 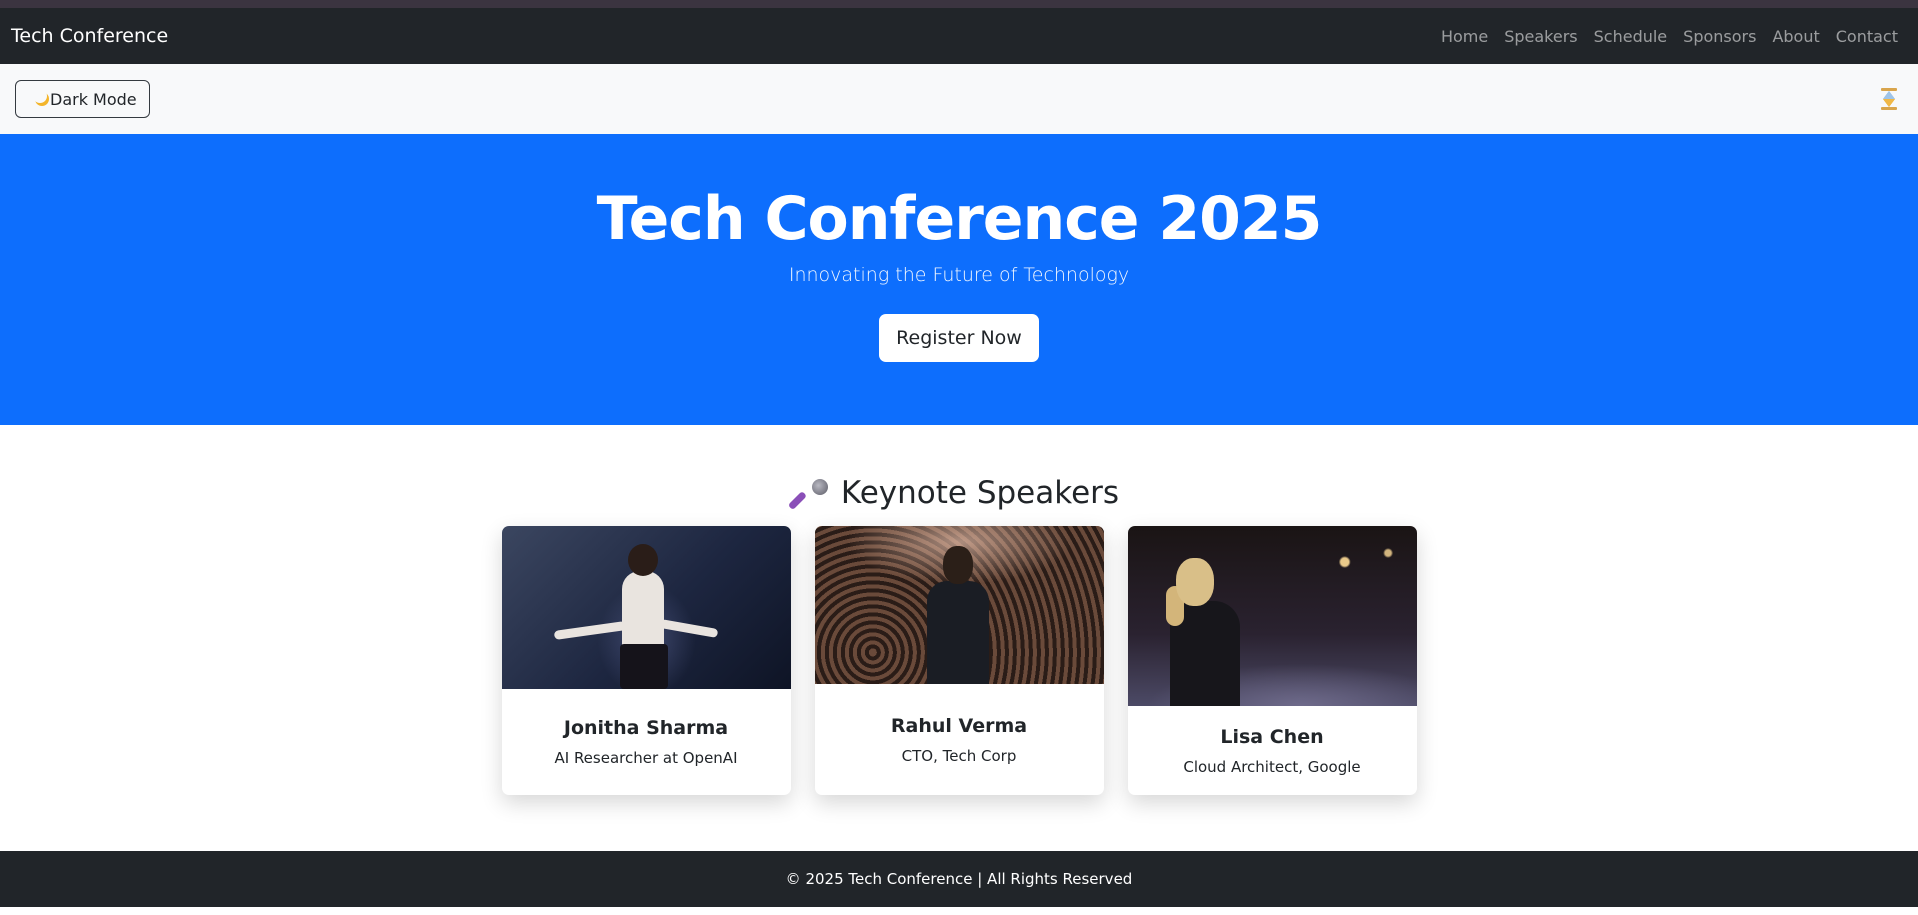 What do you see at coordinates (1889, 99) in the screenshot?
I see `hourglass-icon` at bounding box center [1889, 99].